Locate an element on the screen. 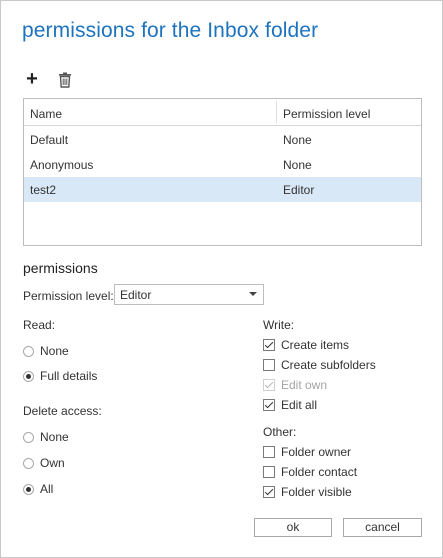  delete-own-label: Own is located at coordinates (52, 463).